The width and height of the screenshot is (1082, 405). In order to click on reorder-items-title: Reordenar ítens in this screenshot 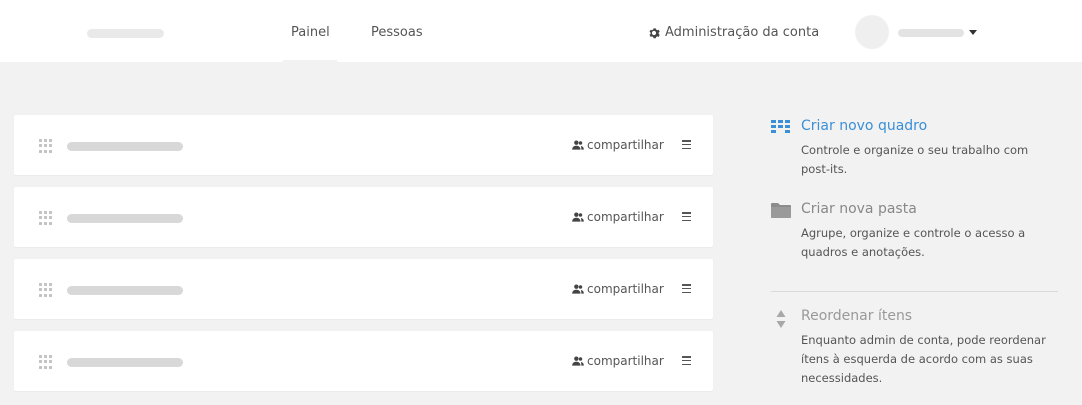, I will do `click(857, 316)`.